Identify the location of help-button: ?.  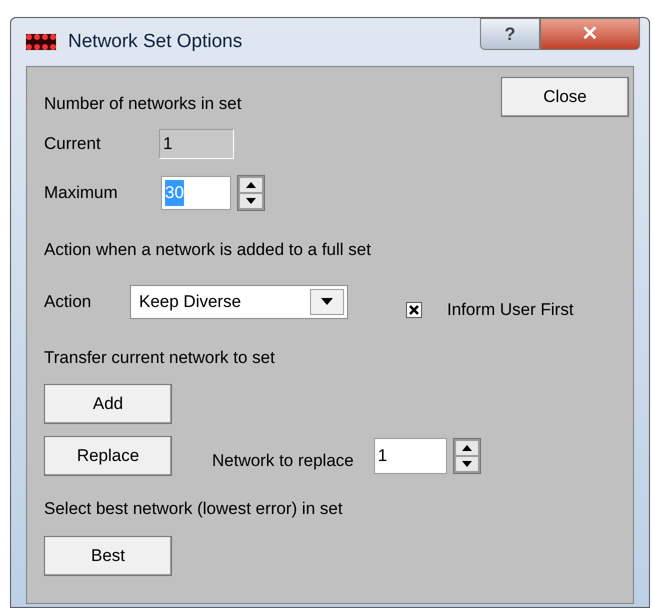
(510, 34).